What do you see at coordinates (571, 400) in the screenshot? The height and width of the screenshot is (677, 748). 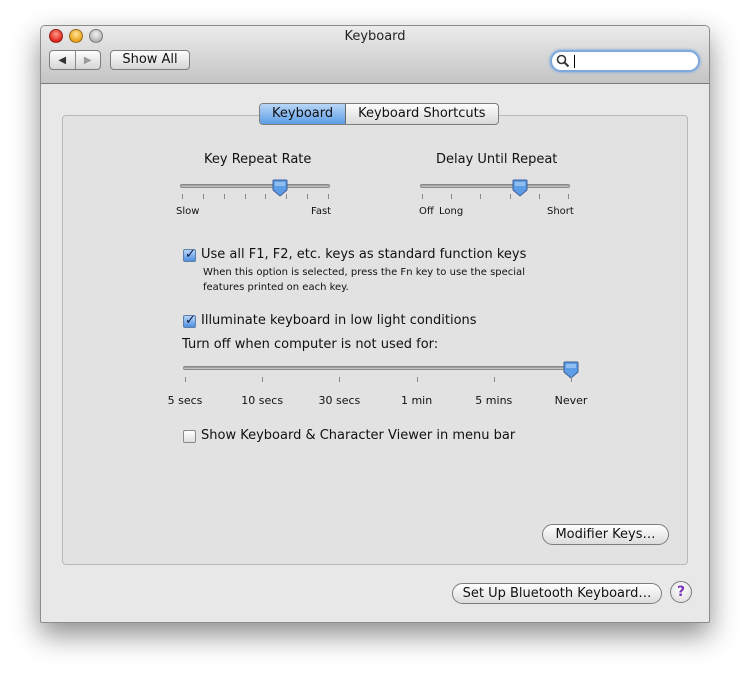 I see `turn-off-tick-label: Never` at bounding box center [571, 400].